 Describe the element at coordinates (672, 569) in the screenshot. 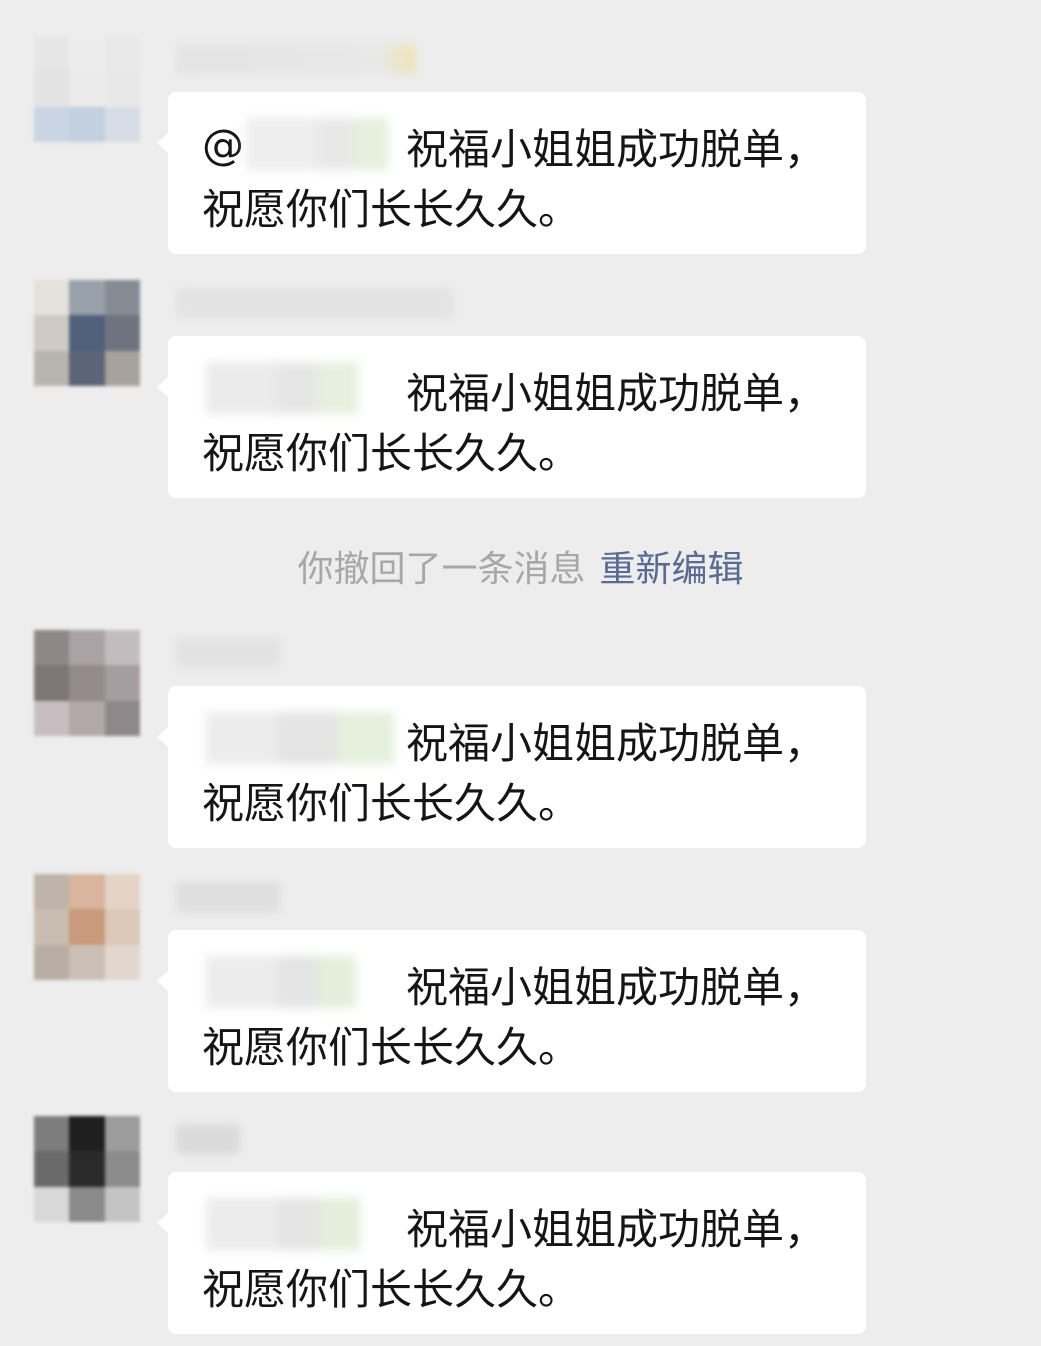

I see `re-edit-link: 重新编辑` at that location.